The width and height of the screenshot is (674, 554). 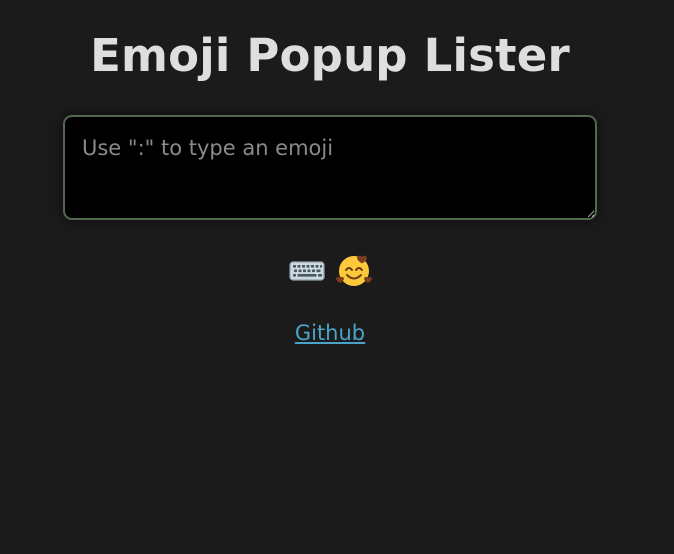 I want to click on github-link: Github, so click(x=330, y=333).